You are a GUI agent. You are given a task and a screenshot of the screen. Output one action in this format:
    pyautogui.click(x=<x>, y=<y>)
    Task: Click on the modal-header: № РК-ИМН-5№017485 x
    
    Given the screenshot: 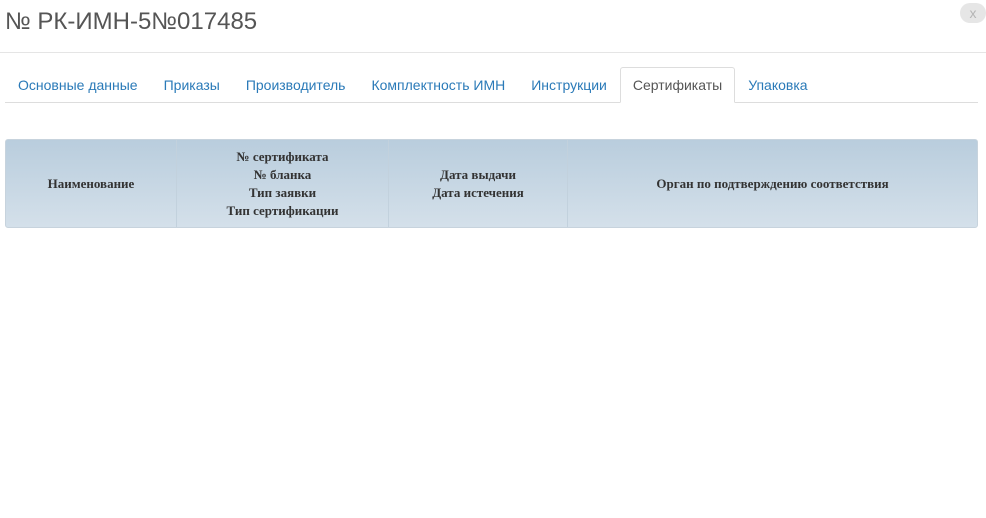 What is the action you would take?
    pyautogui.click(x=493, y=26)
    